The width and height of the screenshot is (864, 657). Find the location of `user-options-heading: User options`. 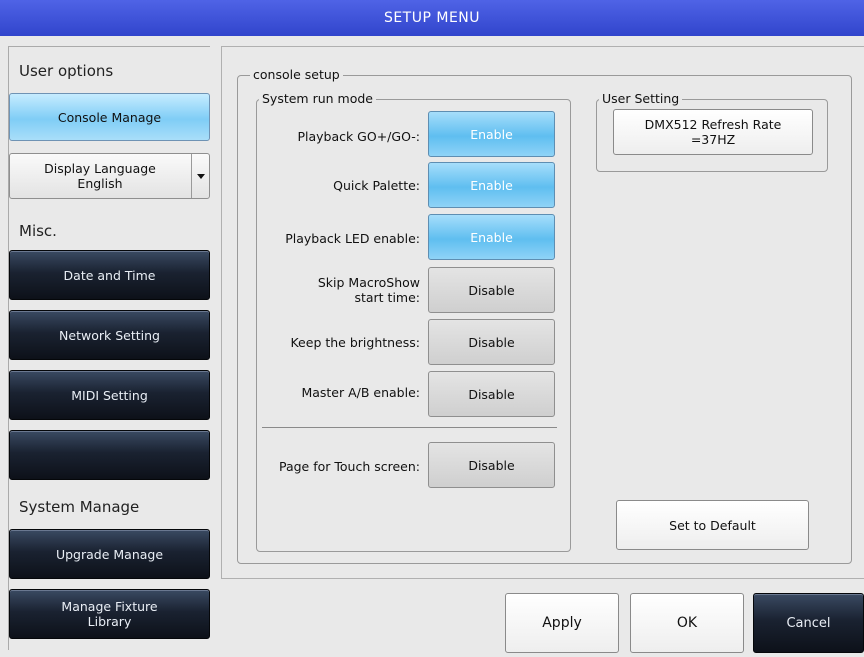

user-options-heading: User options is located at coordinates (66, 71).